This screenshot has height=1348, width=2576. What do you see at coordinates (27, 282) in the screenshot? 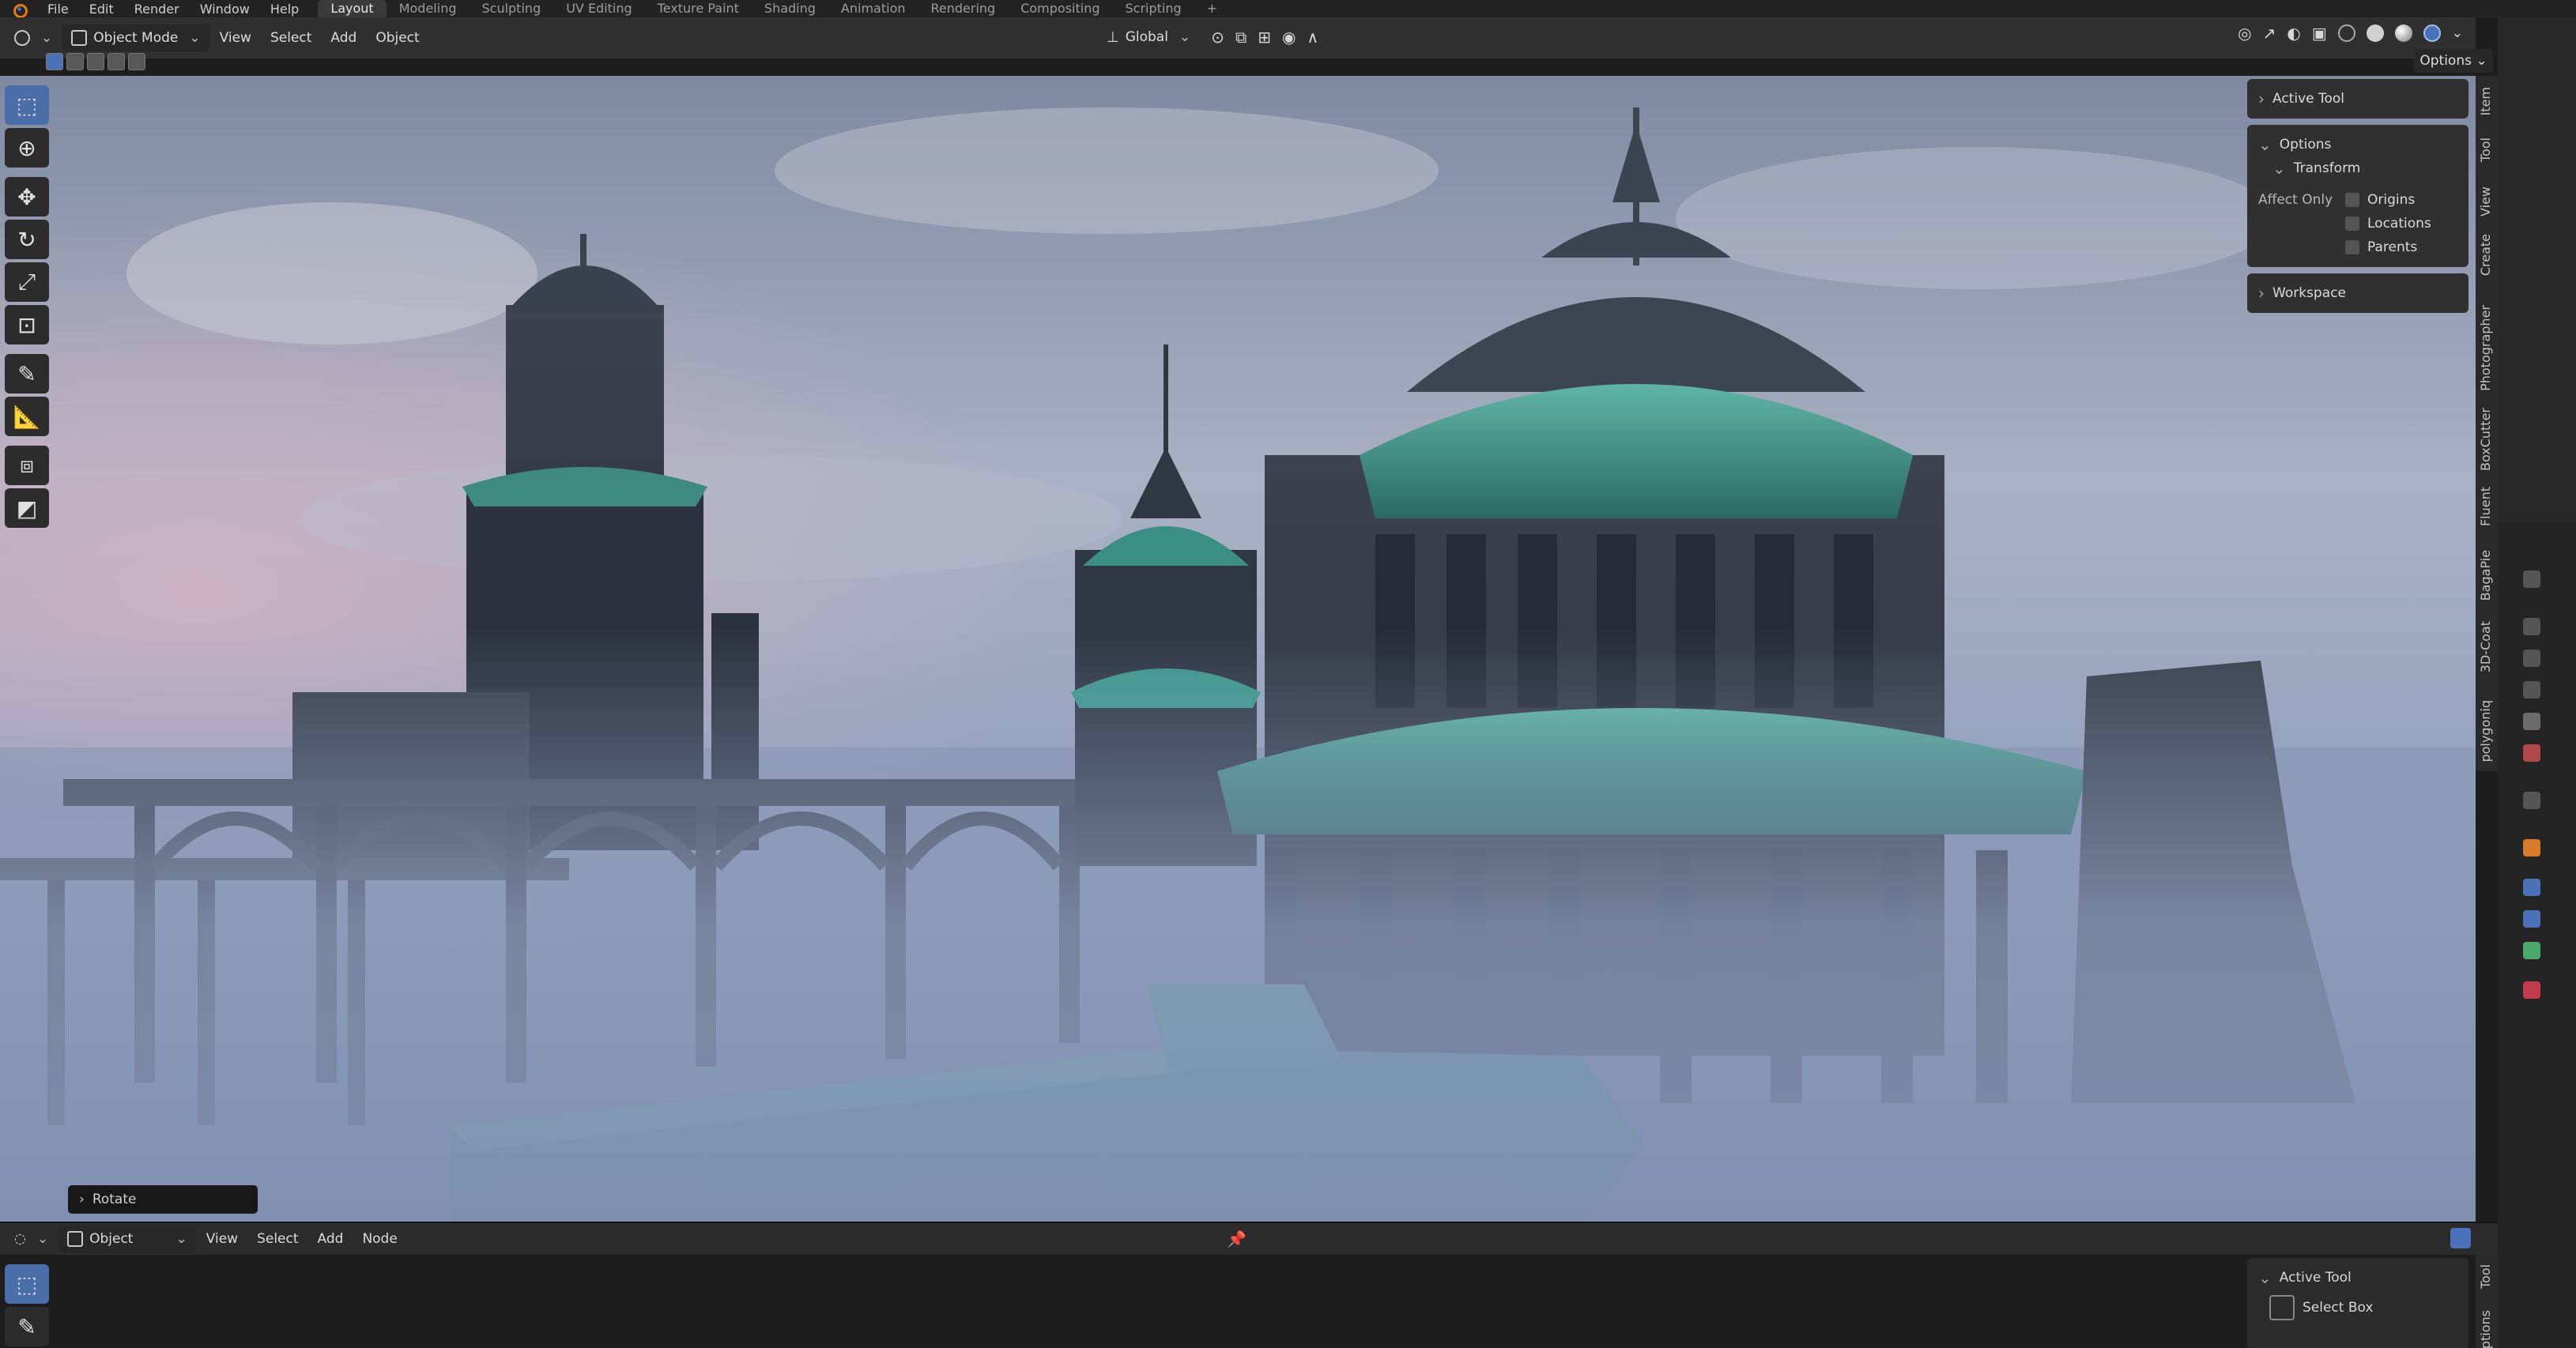
I see `scale-tool: ⤢` at bounding box center [27, 282].